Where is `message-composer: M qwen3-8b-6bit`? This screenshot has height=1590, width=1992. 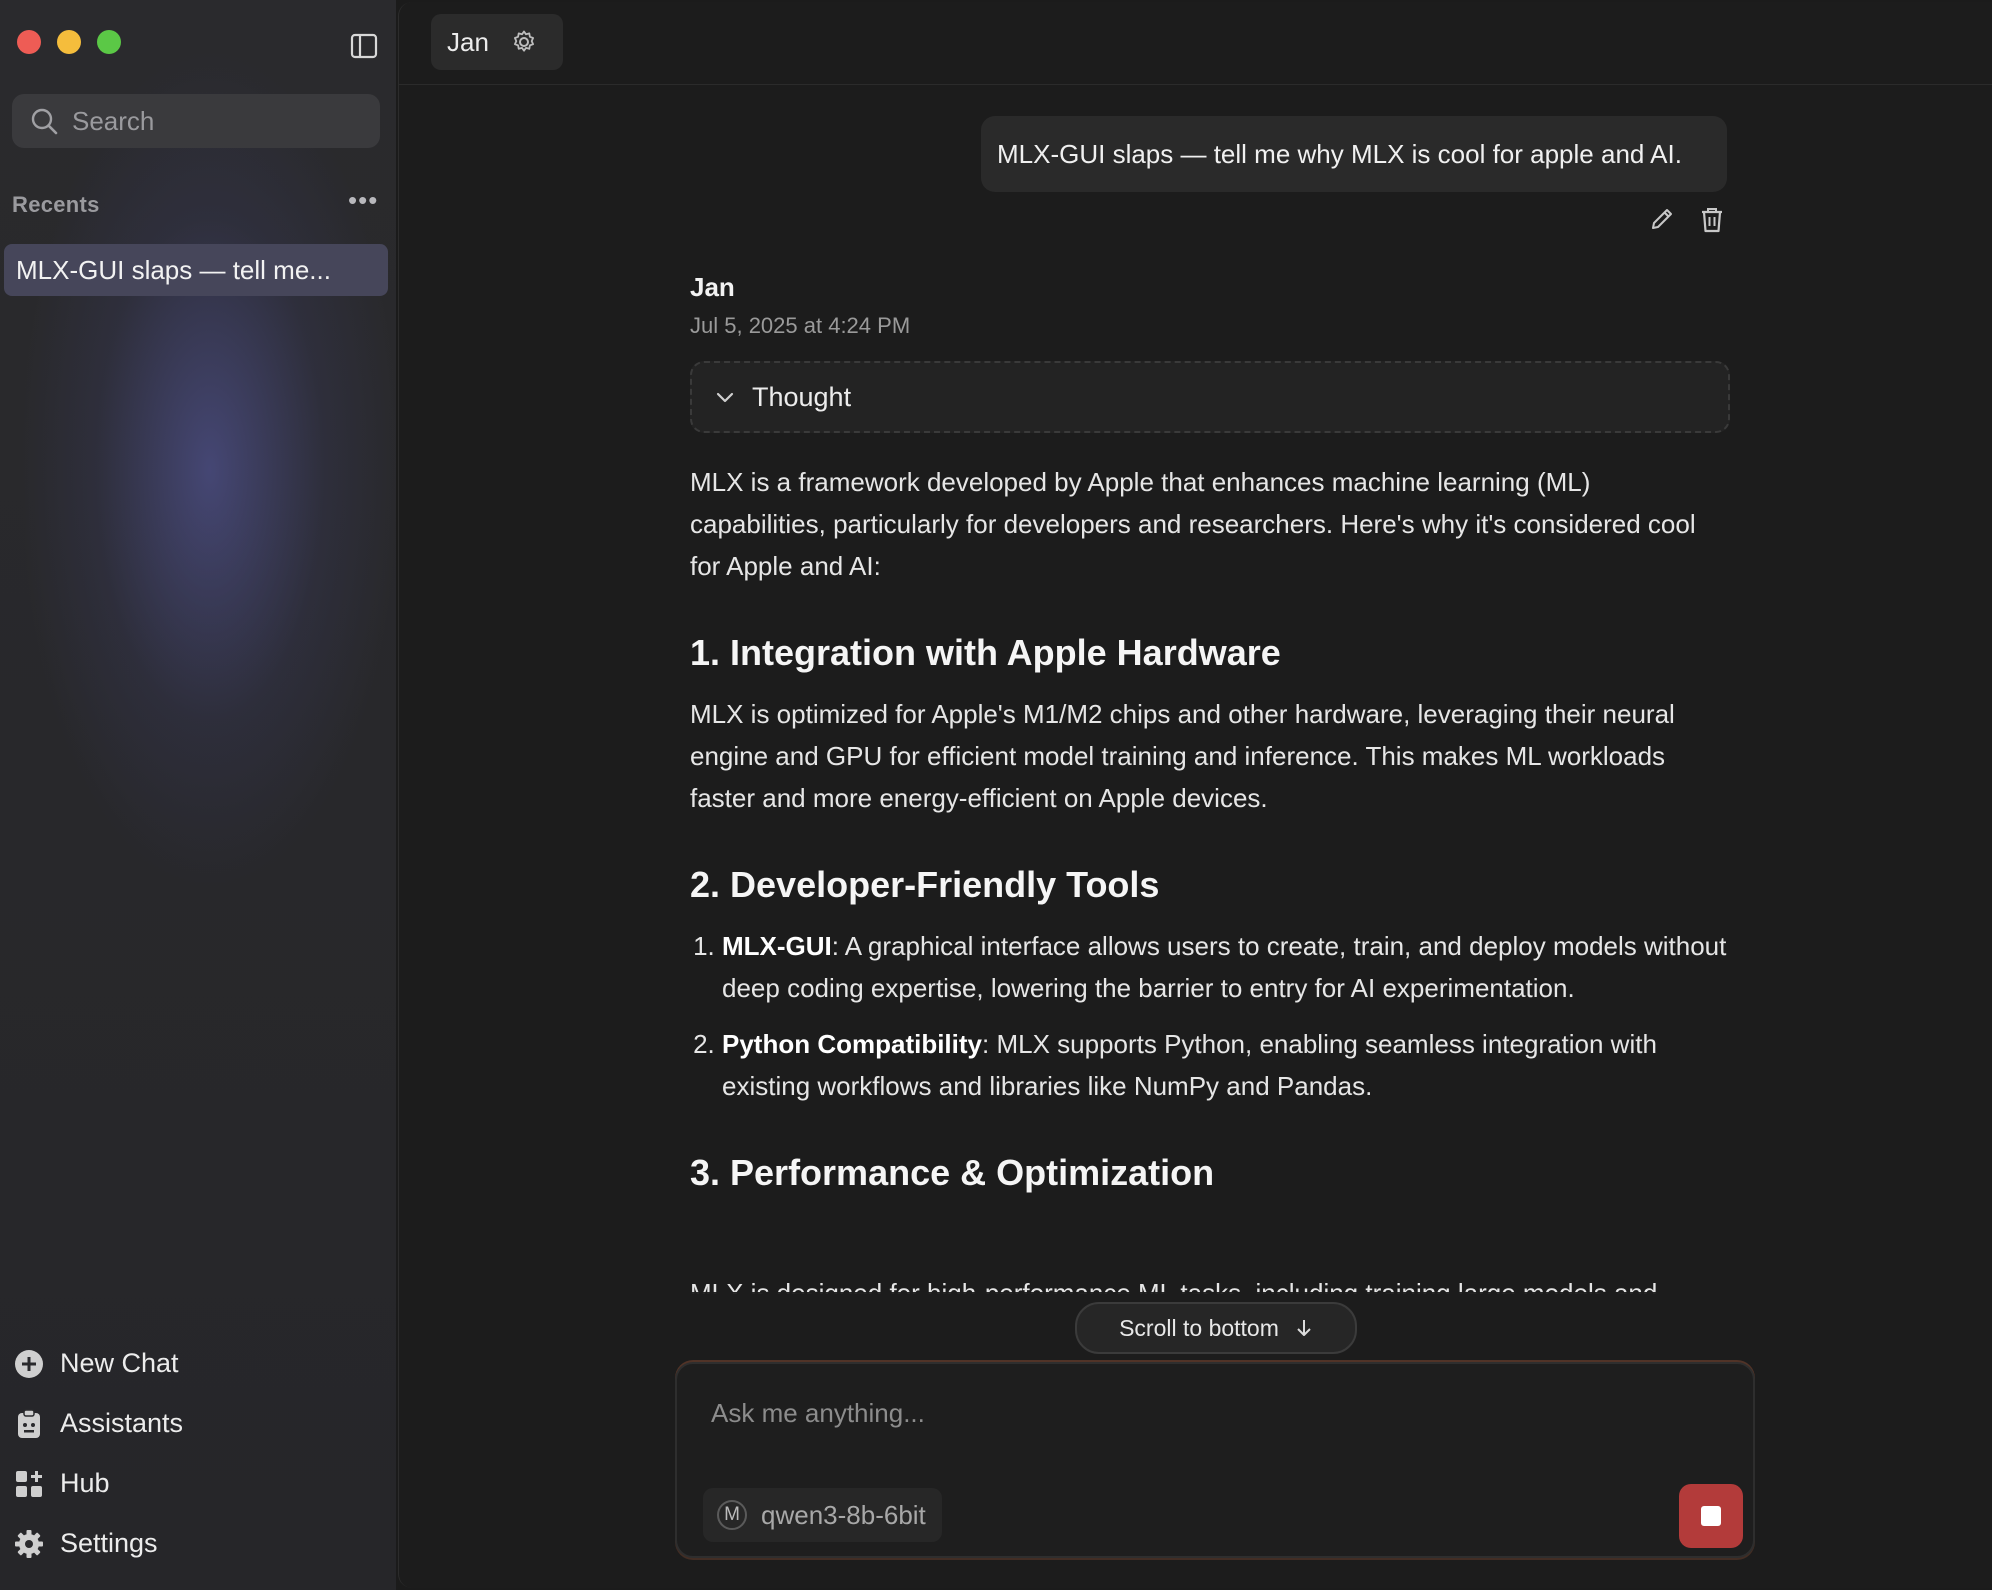 message-composer: M qwen3-8b-6bit is located at coordinates (1215, 1460).